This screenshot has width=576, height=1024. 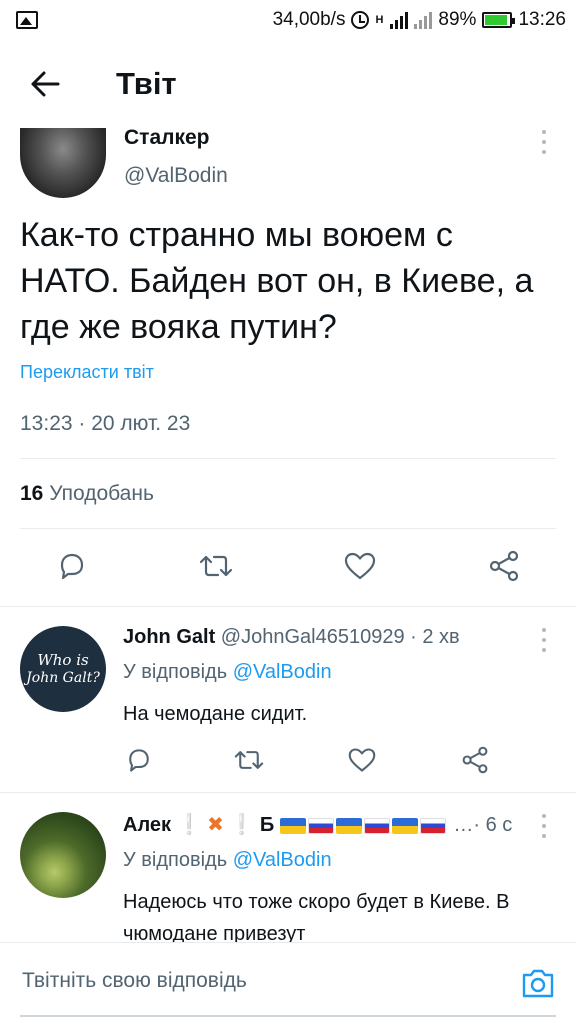 I want to click on image-notification-icon, so click(x=27, y=20).